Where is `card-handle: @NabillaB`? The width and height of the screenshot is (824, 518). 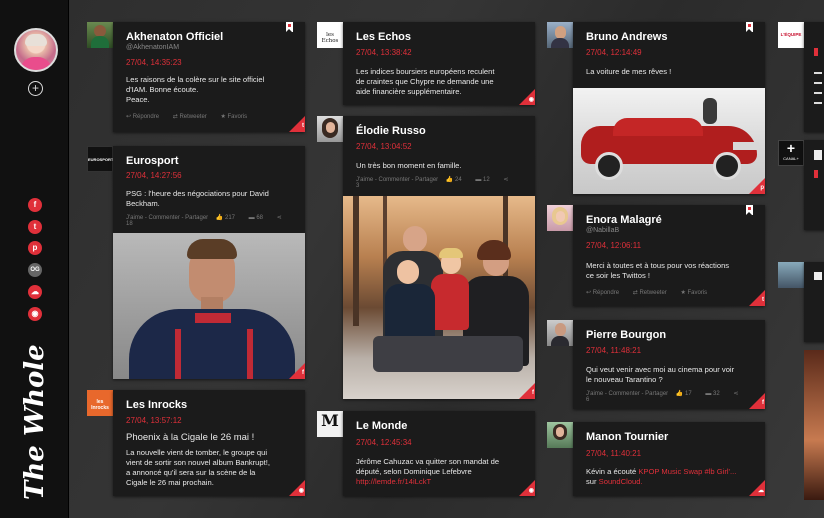 card-handle: @NabillaB is located at coordinates (603, 230).